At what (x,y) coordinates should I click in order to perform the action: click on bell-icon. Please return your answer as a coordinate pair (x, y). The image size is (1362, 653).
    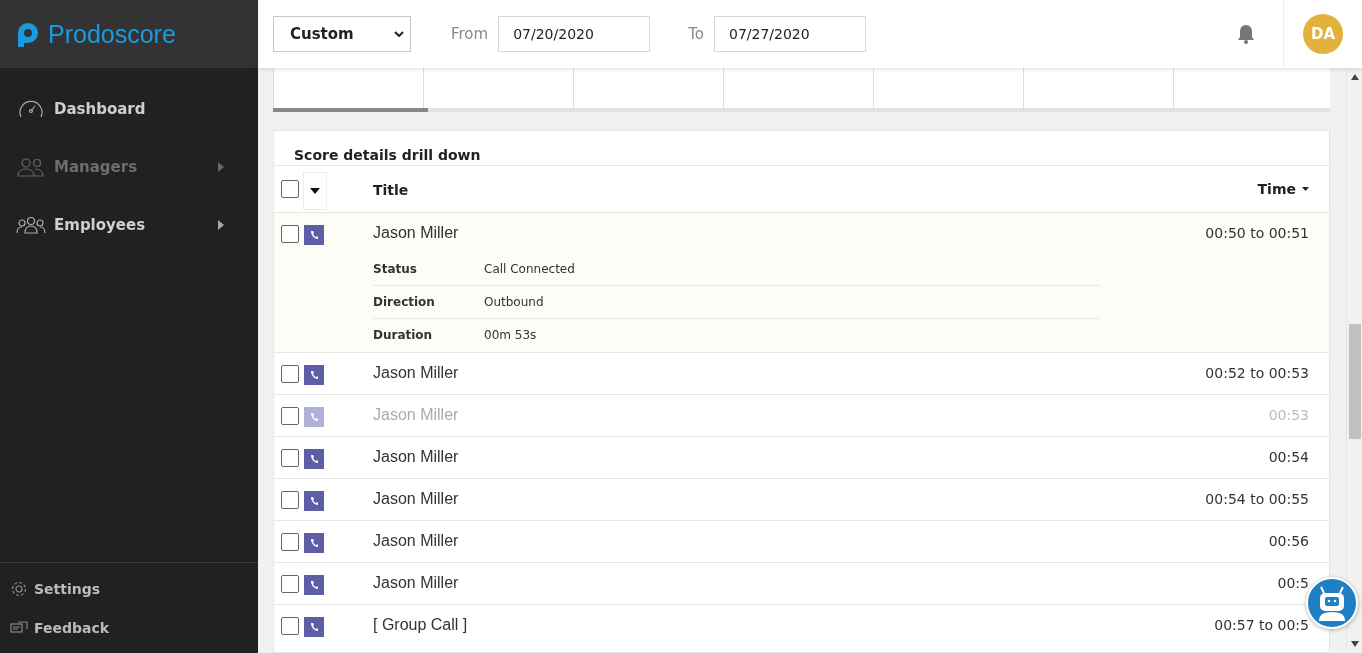
    Looking at the image, I should click on (1246, 34).